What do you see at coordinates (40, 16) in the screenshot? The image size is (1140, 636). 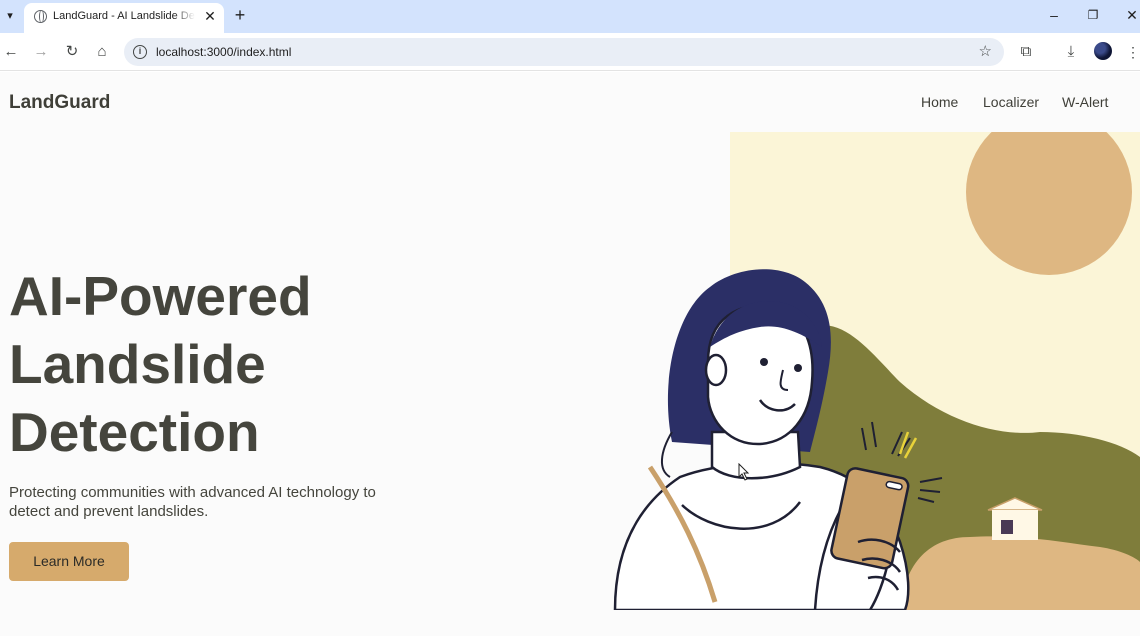 I see `globe-icon` at bounding box center [40, 16].